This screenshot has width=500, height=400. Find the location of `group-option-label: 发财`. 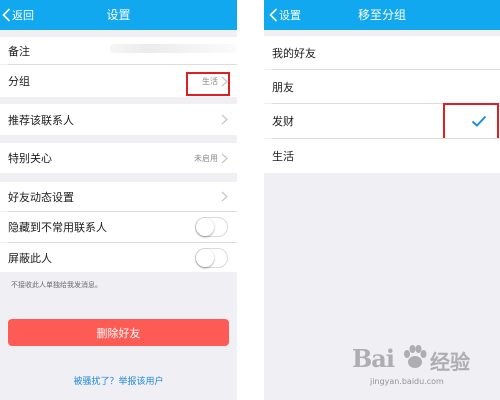

group-option-label: 发财 is located at coordinates (283, 121).